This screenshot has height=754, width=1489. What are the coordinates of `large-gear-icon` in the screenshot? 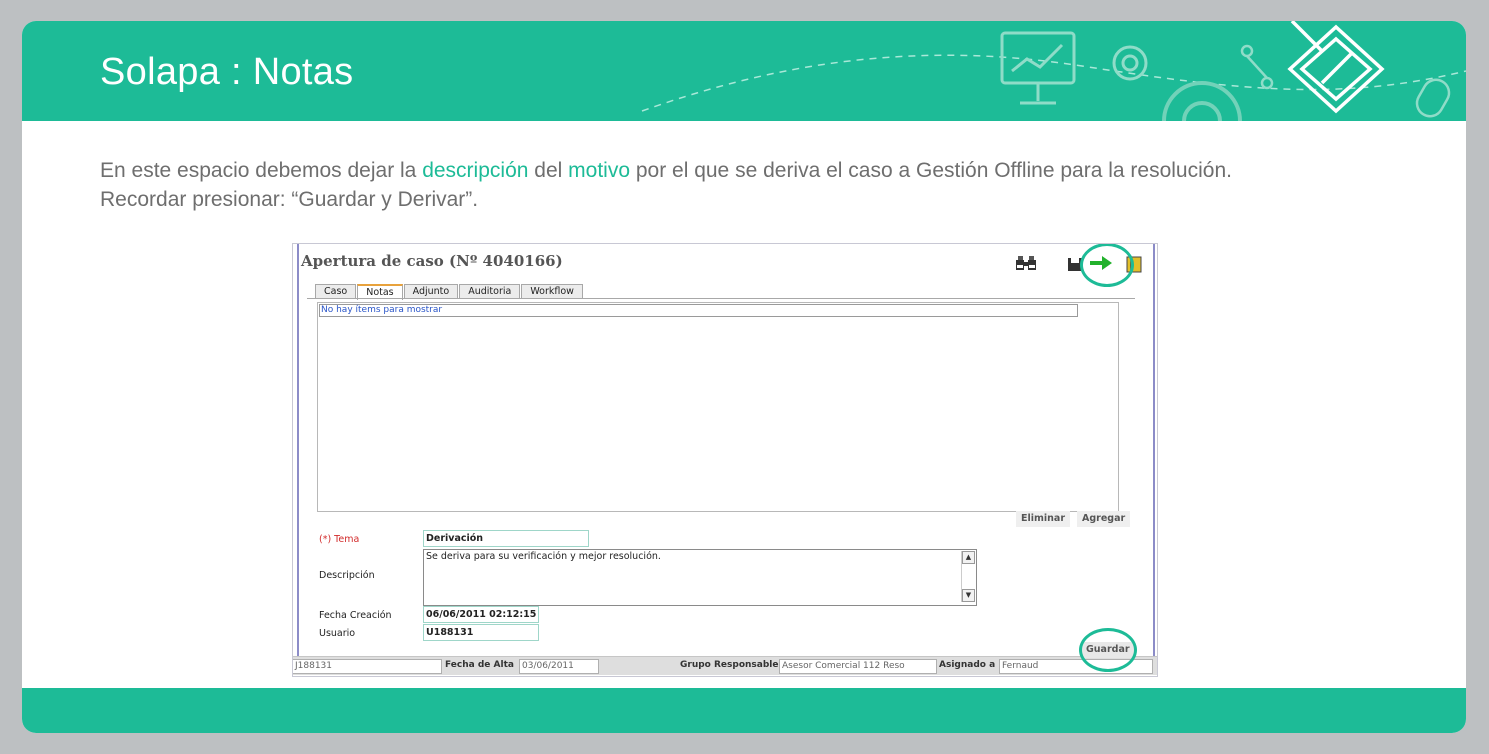 It's located at (1202, 101).